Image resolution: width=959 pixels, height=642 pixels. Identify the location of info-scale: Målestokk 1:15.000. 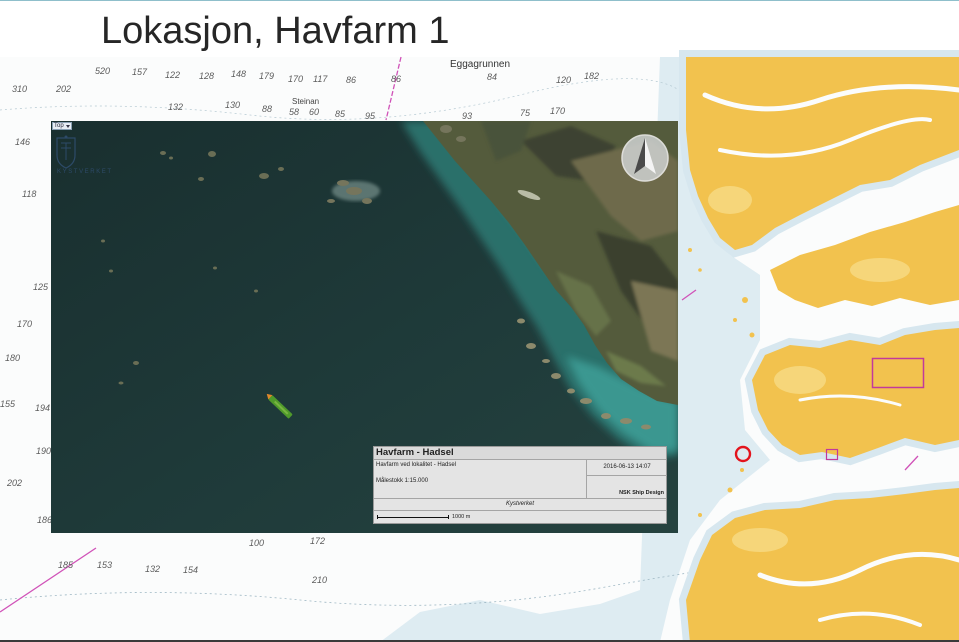
(402, 481).